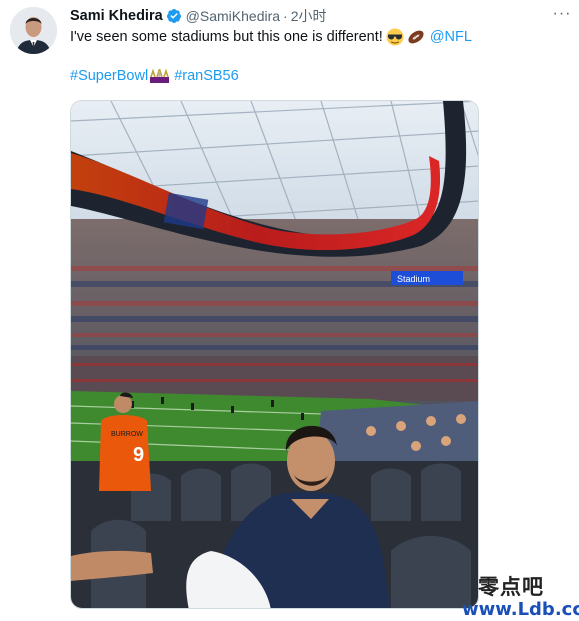  Describe the element at coordinates (160, 76) in the screenshot. I see `super-bowl-logo-icon` at that location.